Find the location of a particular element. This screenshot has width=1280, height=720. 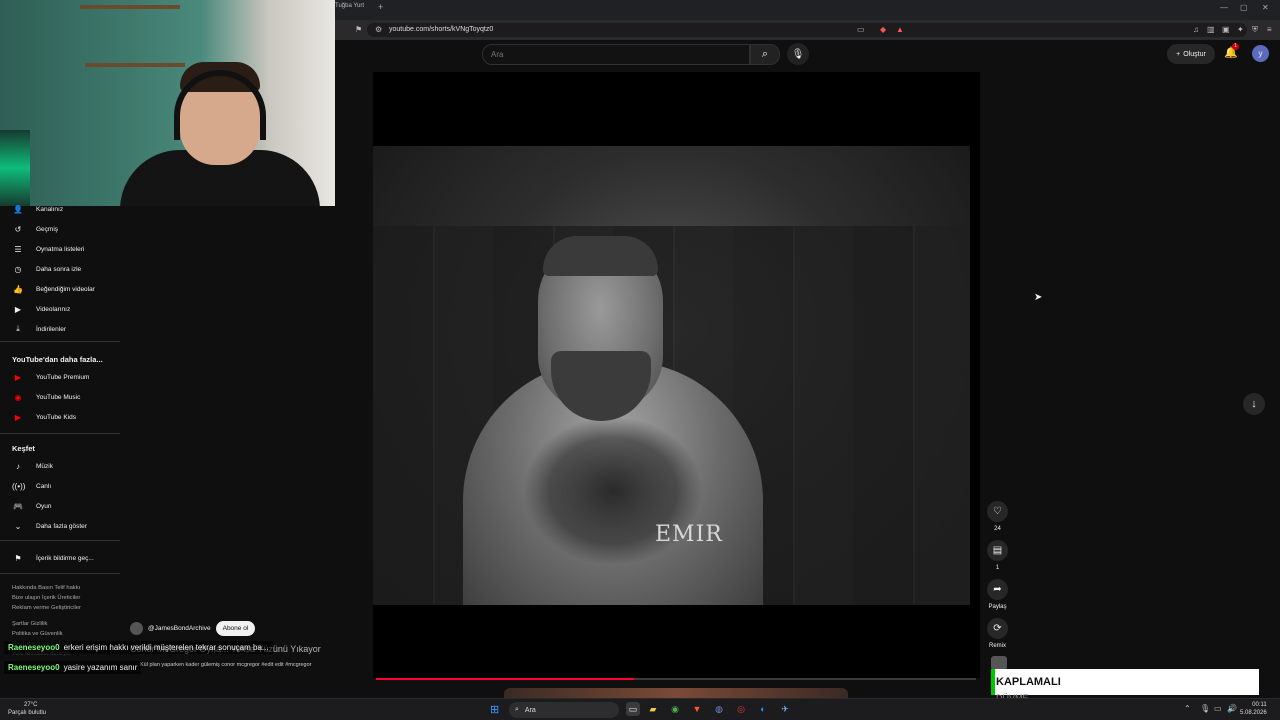

sidebar-item-videolar-n-z: ▶ Videolarınız is located at coordinates (60, 309).